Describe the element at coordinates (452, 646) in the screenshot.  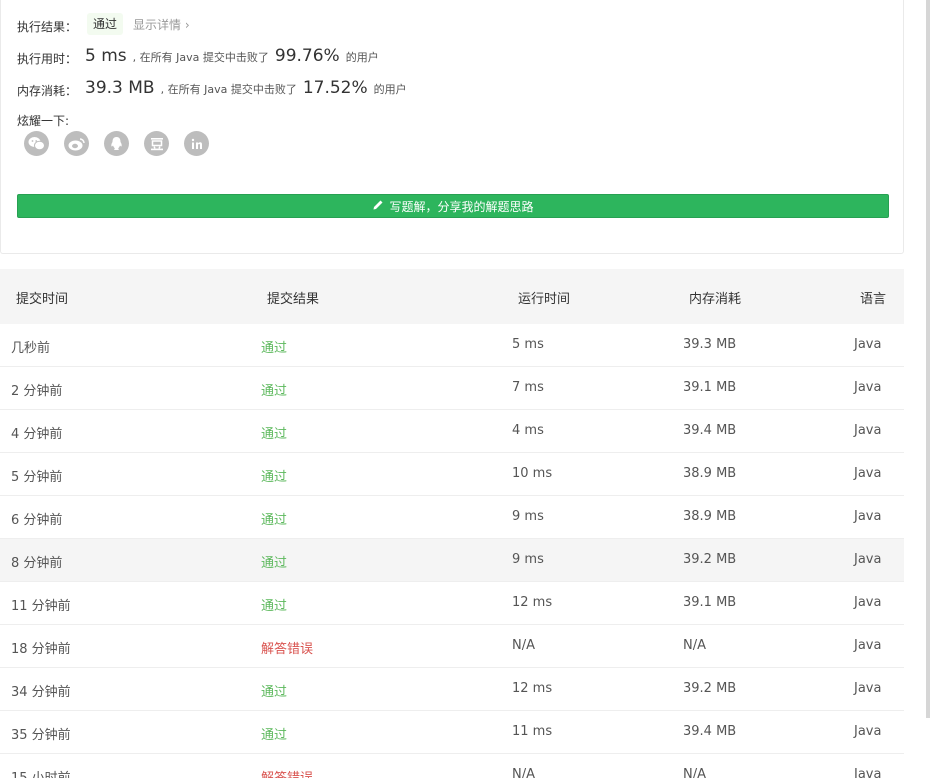
I see `table-row: 18 分钟前 解答错误 N/A N/A Java` at that location.